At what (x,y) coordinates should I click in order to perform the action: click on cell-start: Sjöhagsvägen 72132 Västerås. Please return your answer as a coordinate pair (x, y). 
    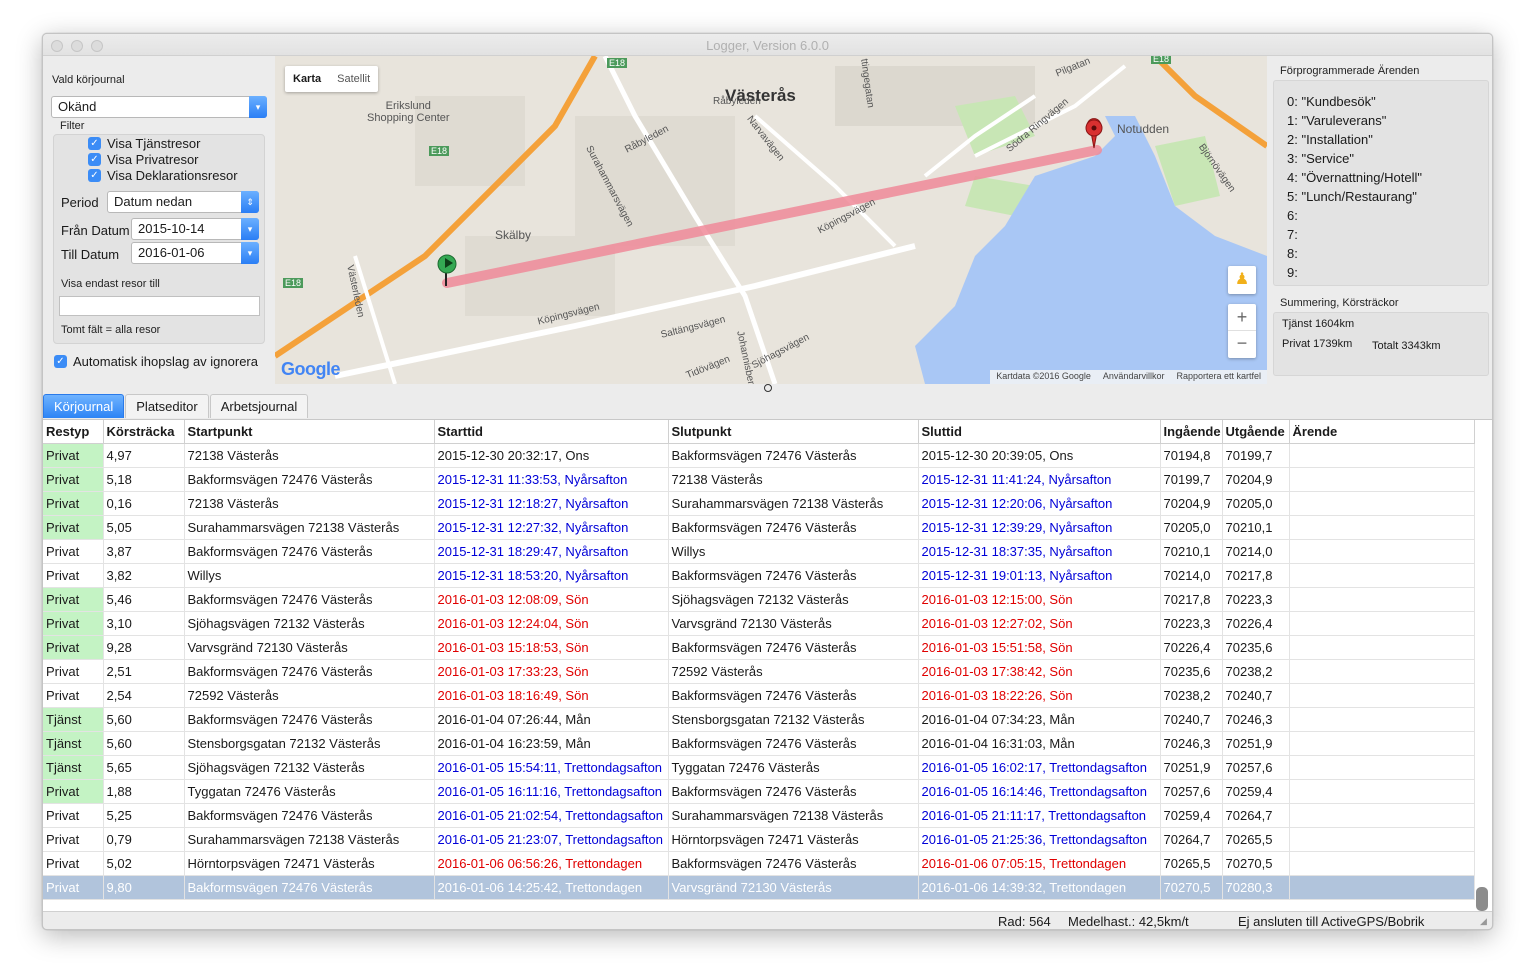
    Looking at the image, I should click on (309, 623).